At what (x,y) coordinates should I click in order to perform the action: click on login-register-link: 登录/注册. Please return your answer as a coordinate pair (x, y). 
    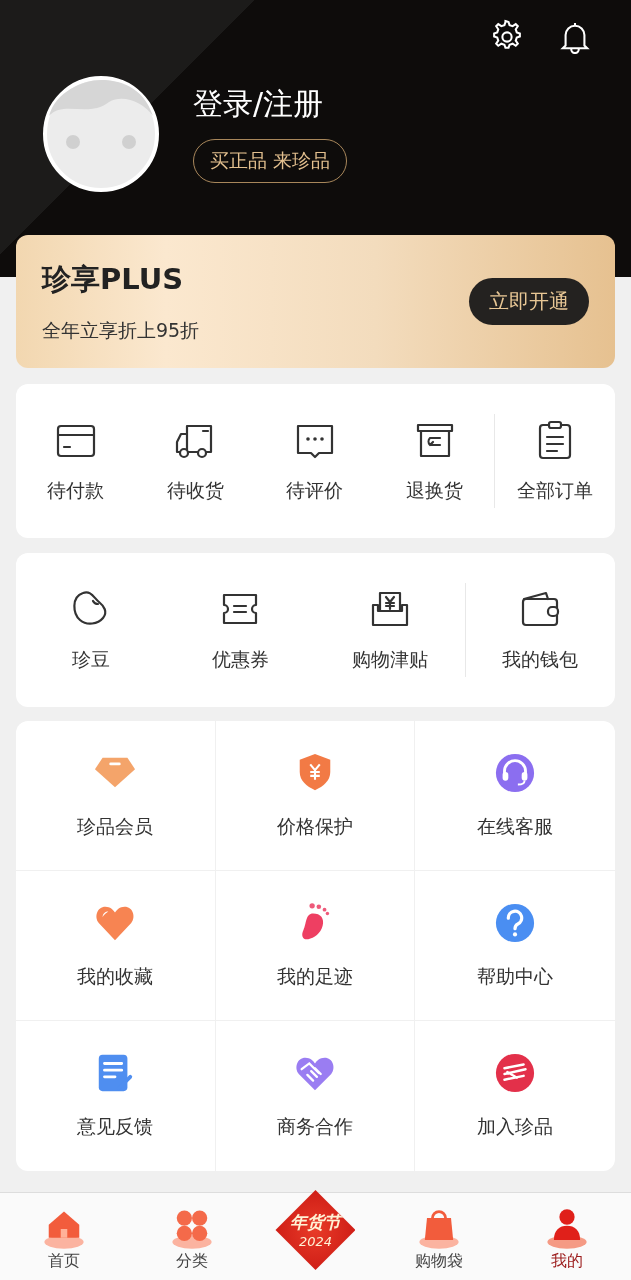
    Looking at the image, I should click on (258, 104).